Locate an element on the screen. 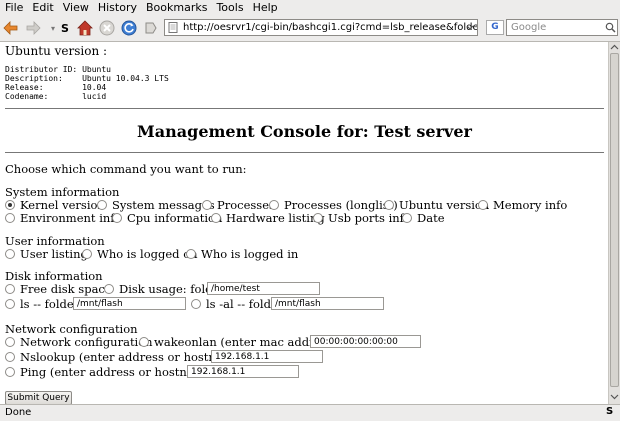 The width and height of the screenshot is (620, 421). section-label-network: Network configuration is located at coordinates (71, 329).